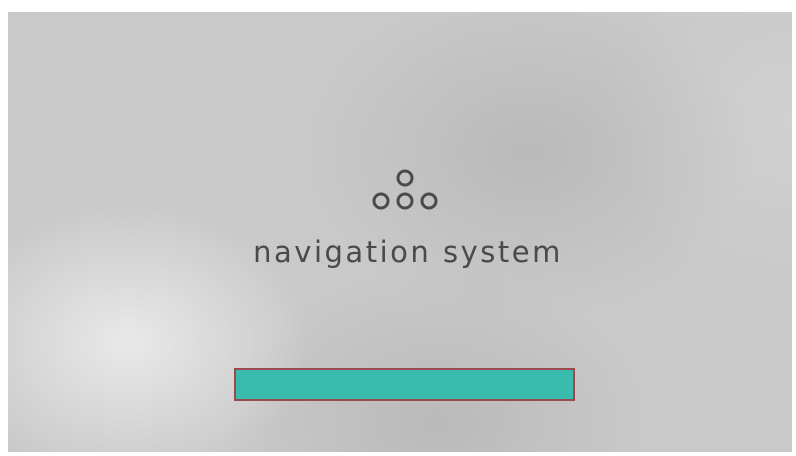 The image size is (796, 456). I want to click on circles-logo-icon, so click(405, 189).